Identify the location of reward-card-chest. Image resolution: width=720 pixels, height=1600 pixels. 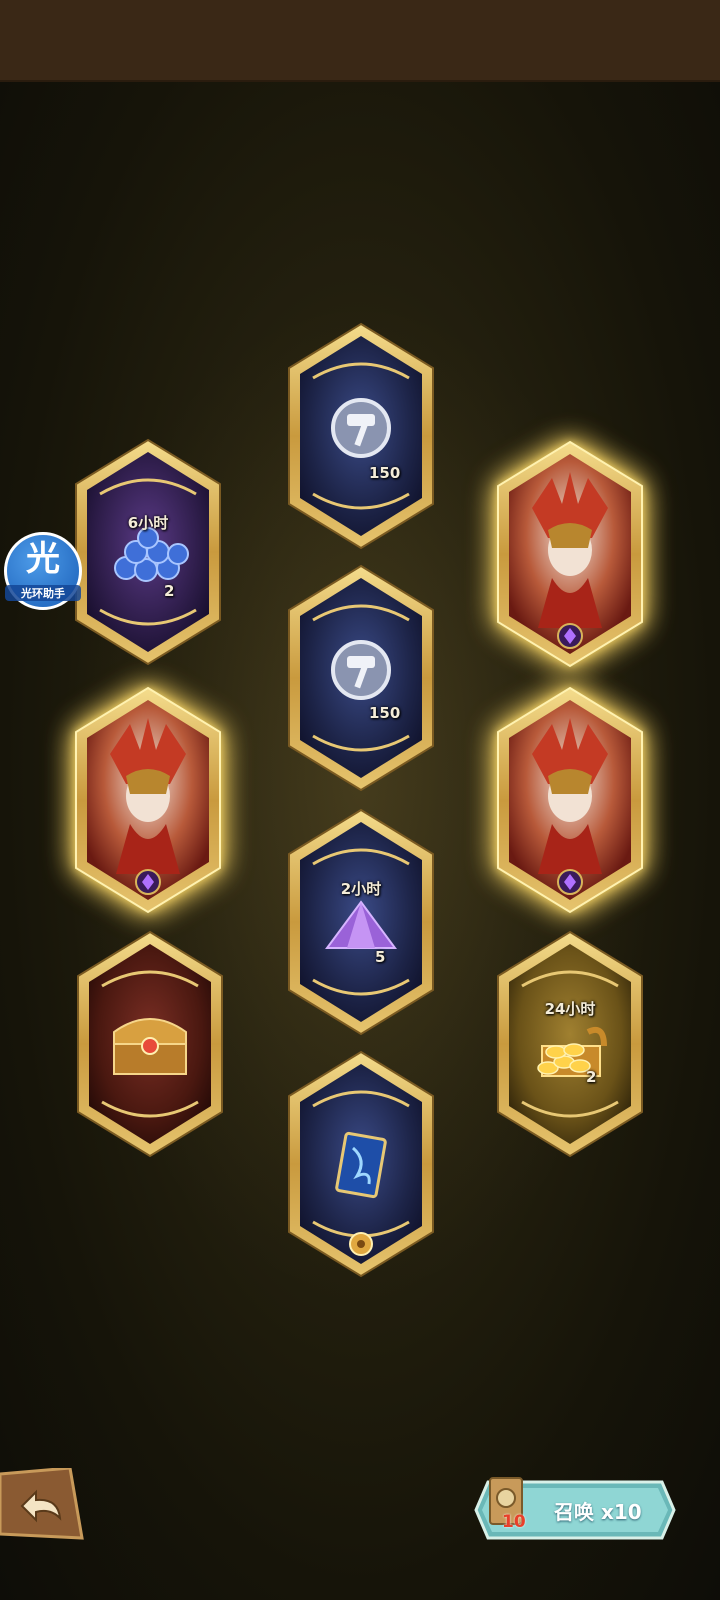
(150, 1044).